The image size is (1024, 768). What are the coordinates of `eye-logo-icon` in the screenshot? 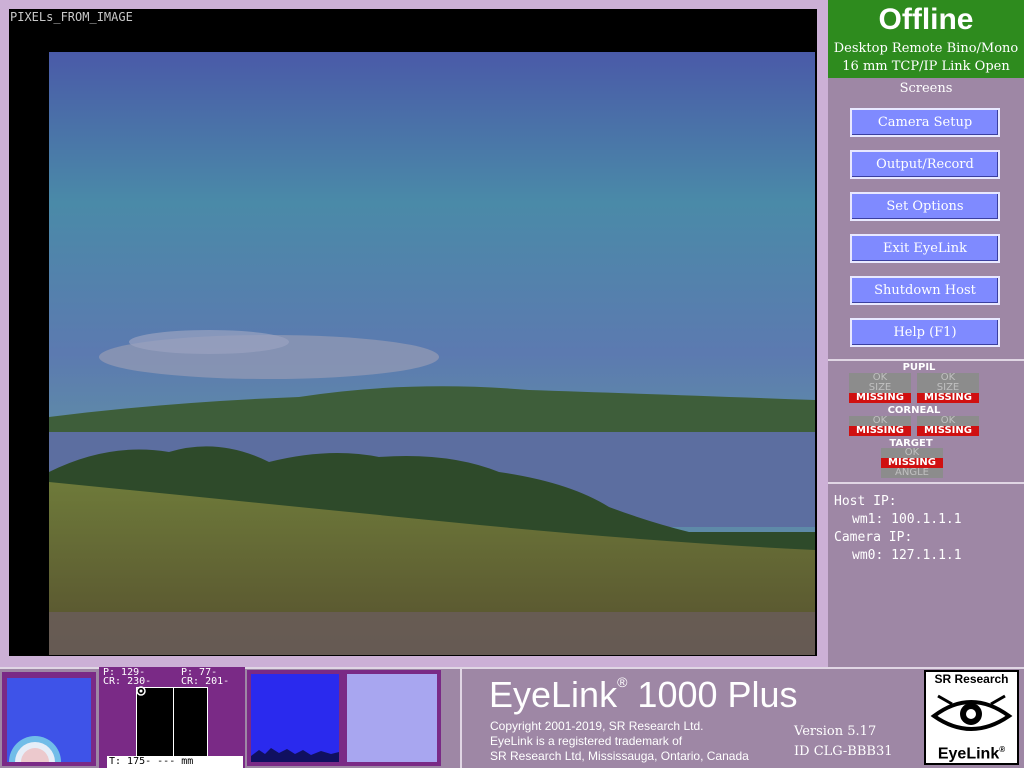 It's located at (971, 712).